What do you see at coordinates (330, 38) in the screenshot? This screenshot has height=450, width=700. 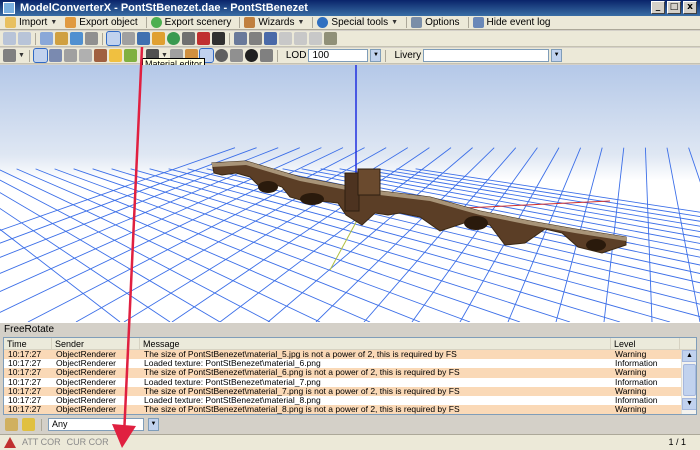 I see `settings-icon` at bounding box center [330, 38].